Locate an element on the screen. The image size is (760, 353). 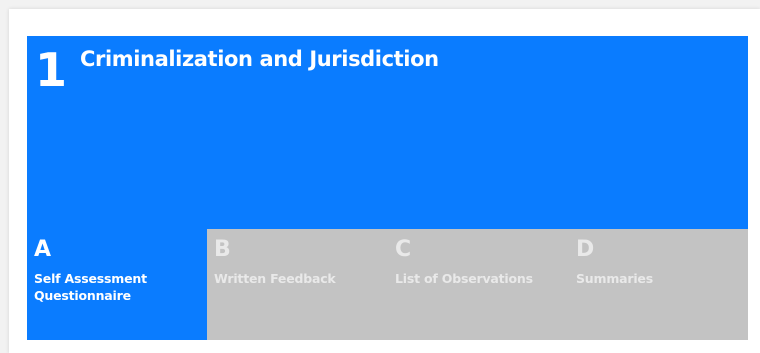
tab-letter: B is located at coordinates (222, 249).